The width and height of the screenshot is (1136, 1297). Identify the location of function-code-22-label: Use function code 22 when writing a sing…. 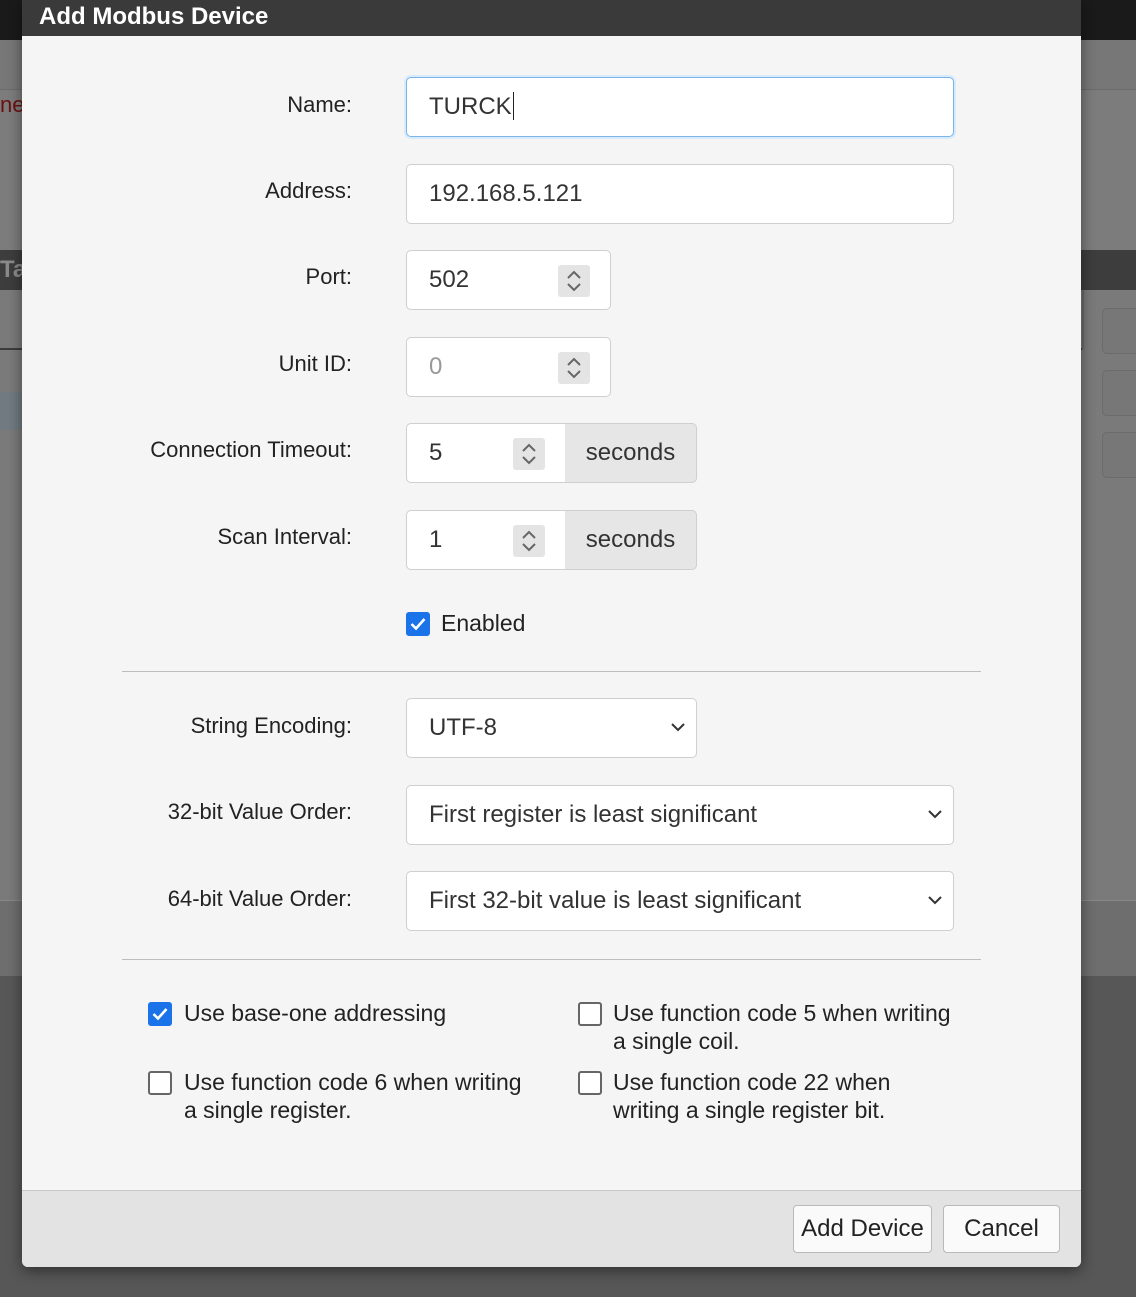
(751, 1096).